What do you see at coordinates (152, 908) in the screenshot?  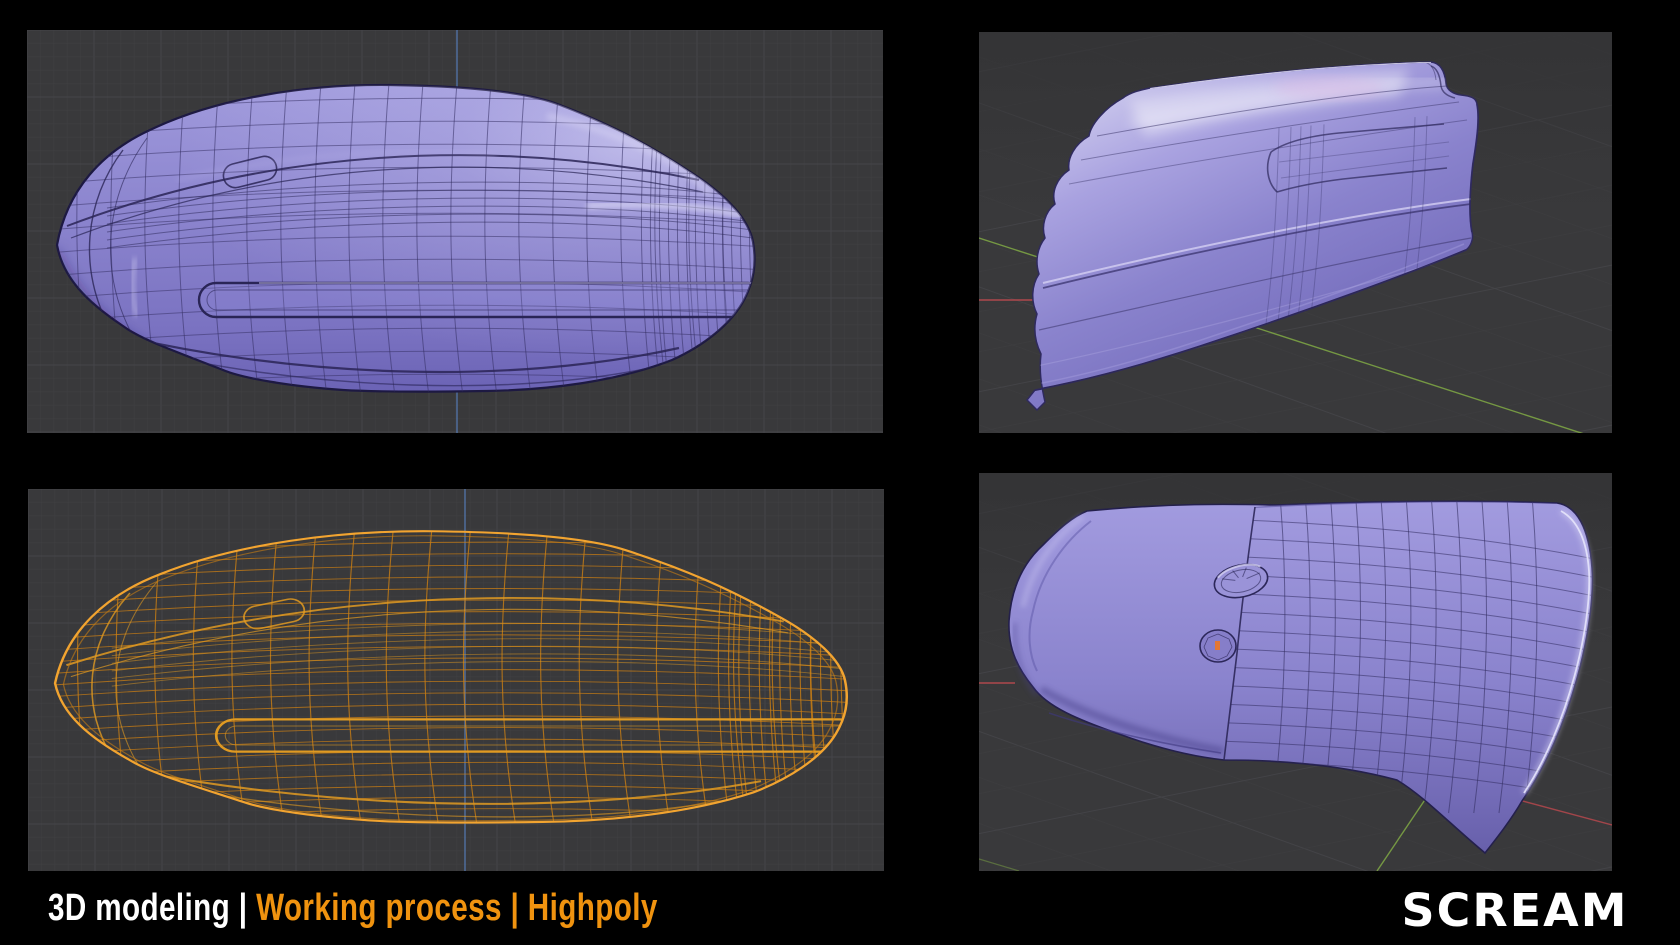 I see `caption-category: 3D modeling |` at bounding box center [152, 908].